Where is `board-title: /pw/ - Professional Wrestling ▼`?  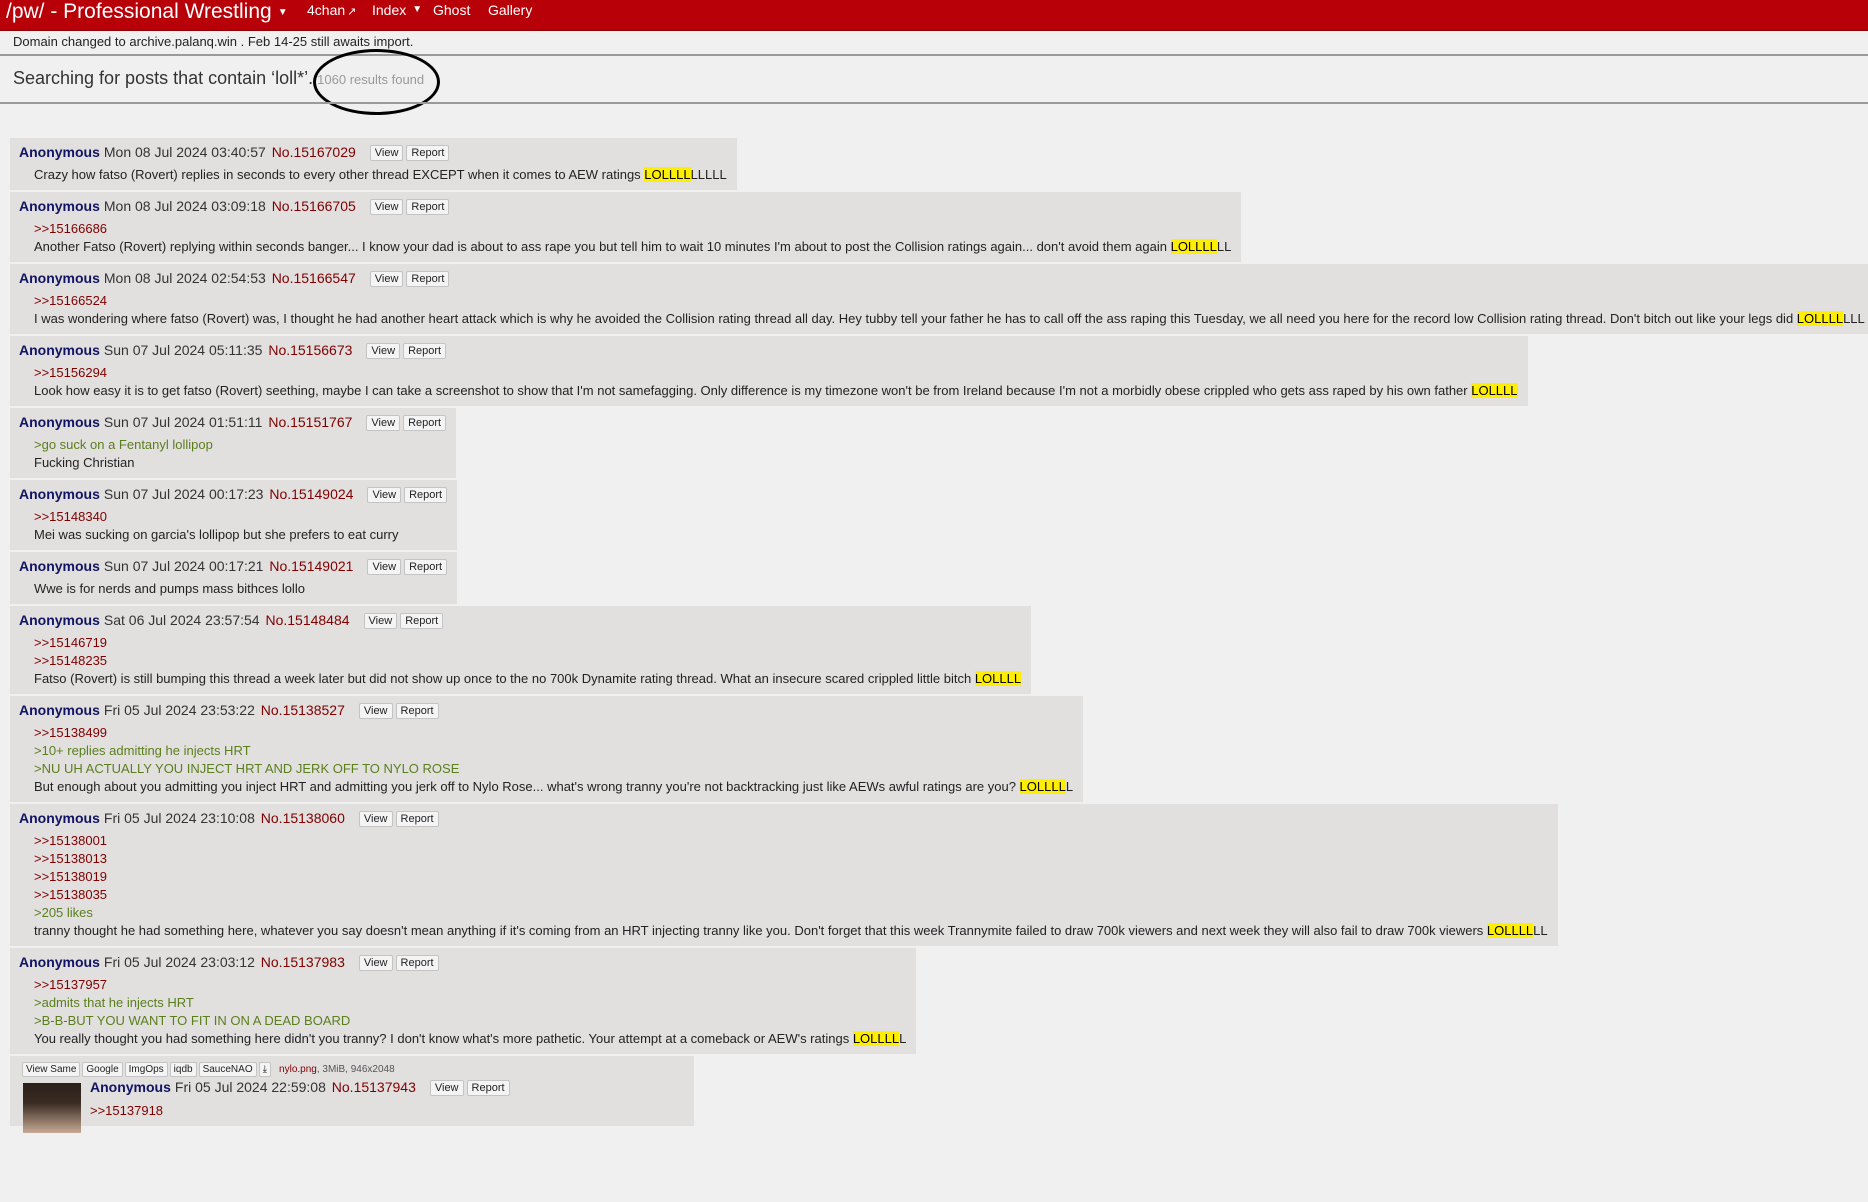 board-title: /pw/ - Professional Wrestling ▼ is located at coordinates (147, 12).